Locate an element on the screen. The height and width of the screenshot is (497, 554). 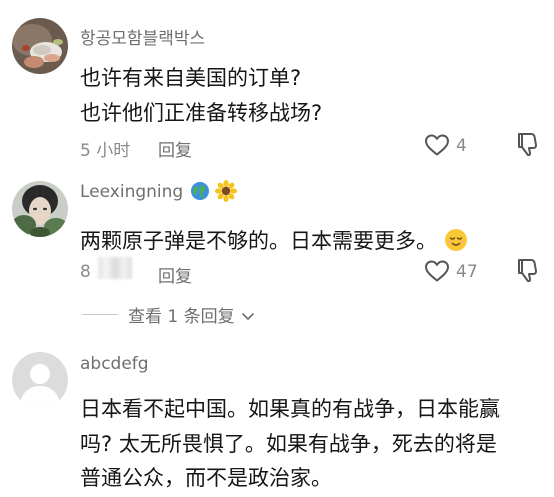
blurred-time-mask is located at coordinates (115, 268).